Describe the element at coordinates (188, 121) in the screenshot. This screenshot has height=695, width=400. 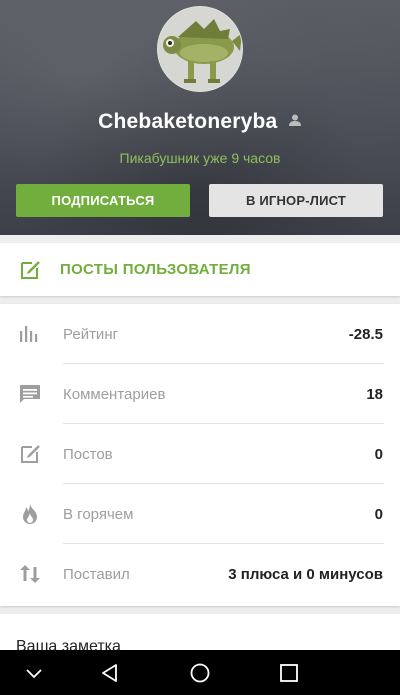
I see `username: Chebaketoneryba` at that location.